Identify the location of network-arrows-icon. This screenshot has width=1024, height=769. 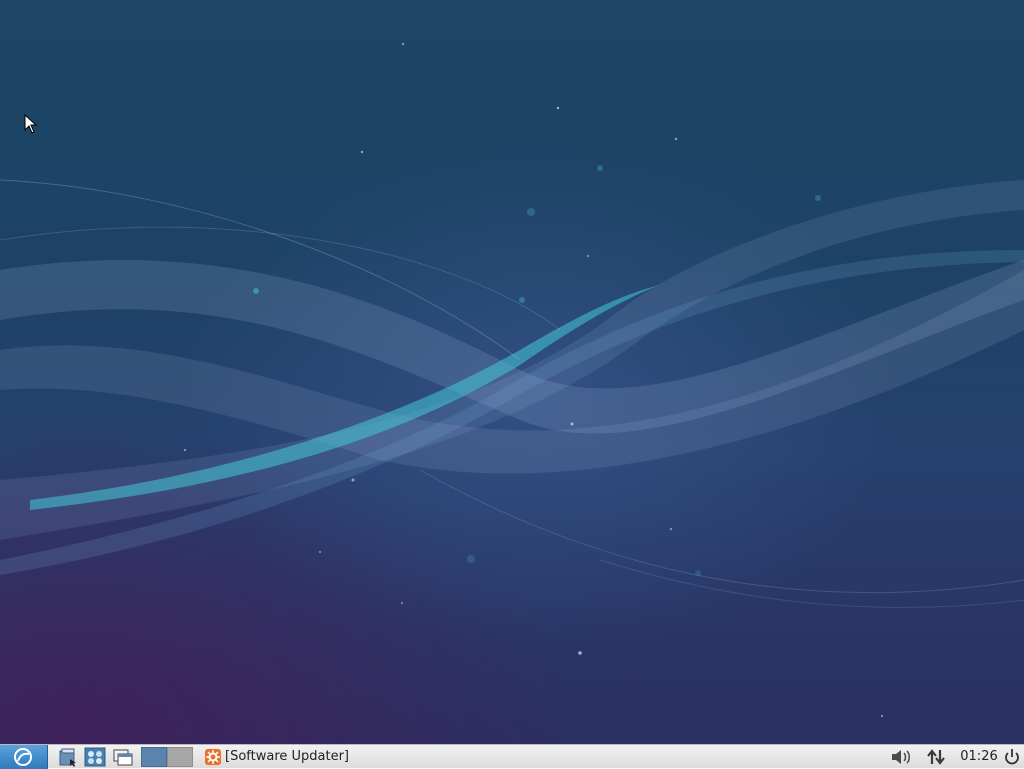
(936, 757).